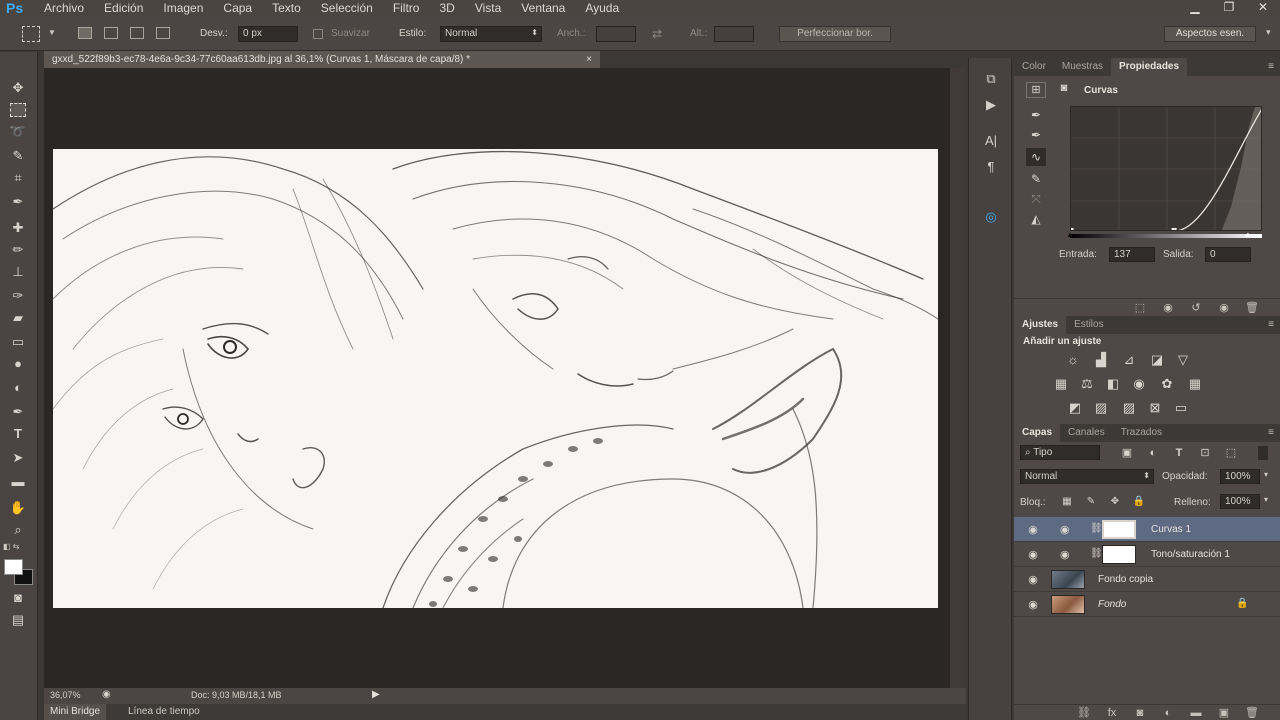  What do you see at coordinates (75, 712) in the screenshot?
I see `tab-mini-bridge: Mini Bridge` at bounding box center [75, 712].